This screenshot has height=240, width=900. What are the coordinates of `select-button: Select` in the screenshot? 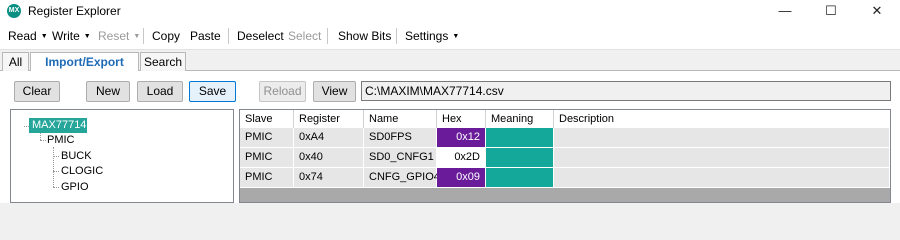 It's located at (304, 36).